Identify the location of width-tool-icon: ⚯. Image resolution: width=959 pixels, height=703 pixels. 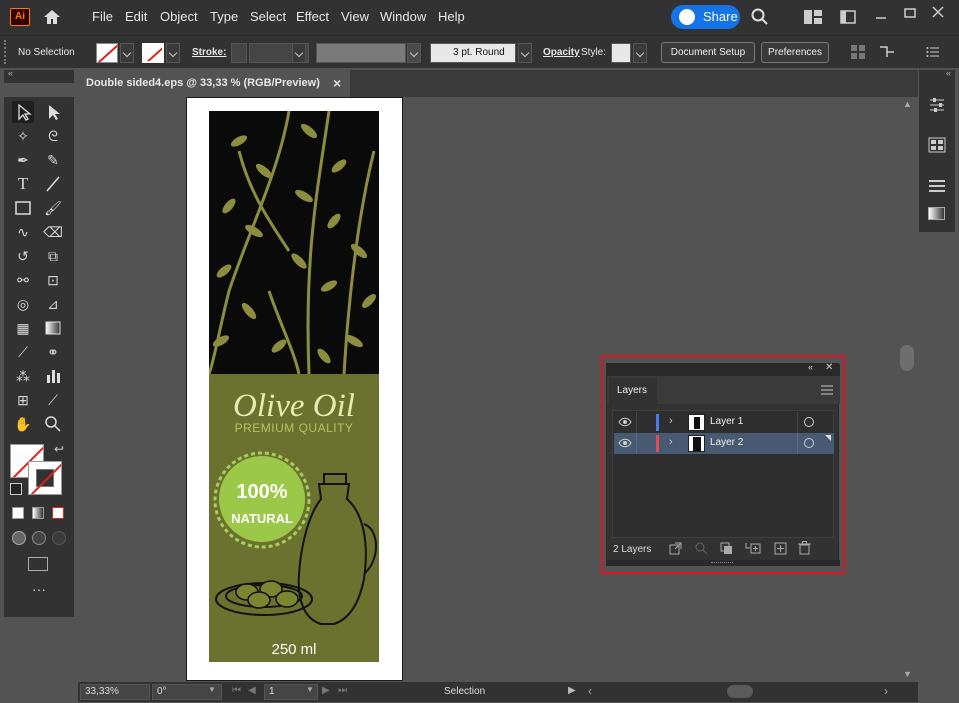
(23, 280).